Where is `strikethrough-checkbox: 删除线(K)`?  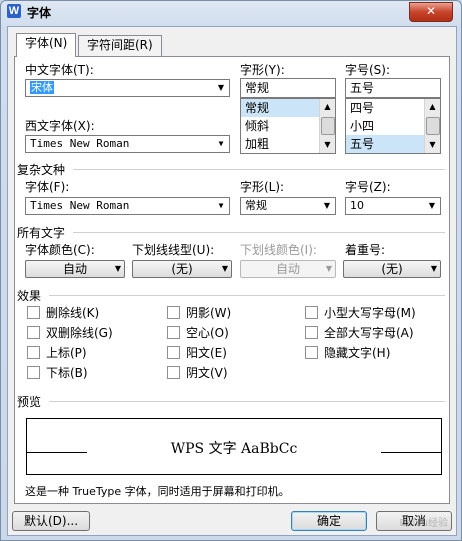 strikethrough-checkbox: 删除线(K) is located at coordinates (63, 313).